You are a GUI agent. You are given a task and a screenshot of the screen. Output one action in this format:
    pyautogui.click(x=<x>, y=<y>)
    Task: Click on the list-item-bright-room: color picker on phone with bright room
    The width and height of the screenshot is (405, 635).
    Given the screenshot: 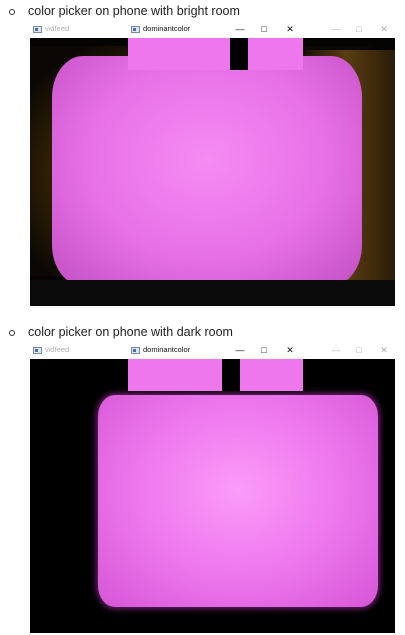 What is the action you would take?
    pyautogui.click(x=202, y=12)
    